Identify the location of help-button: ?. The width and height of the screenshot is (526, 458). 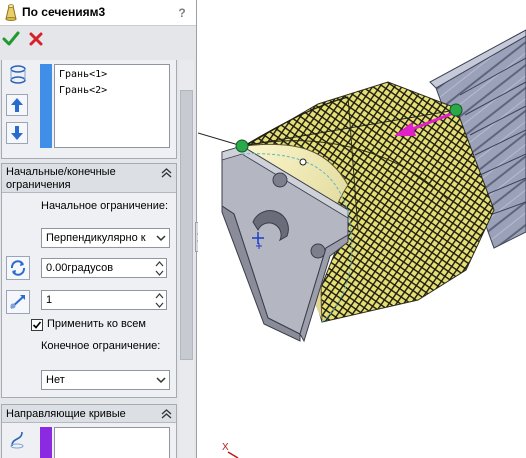
(182, 13).